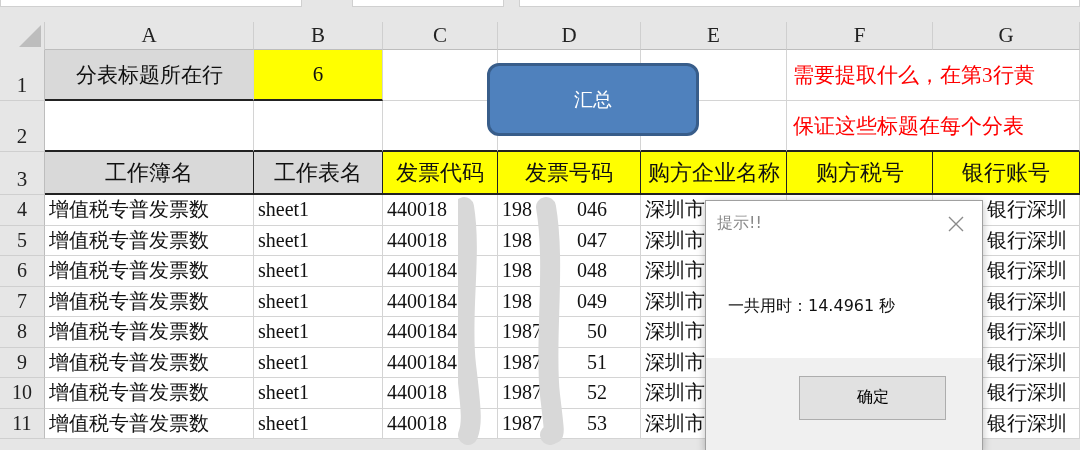 This screenshot has width=1080, height=450. Describe the element at coordinates (22, 332) in the screenshot. I see `row-header: 8` at that location.